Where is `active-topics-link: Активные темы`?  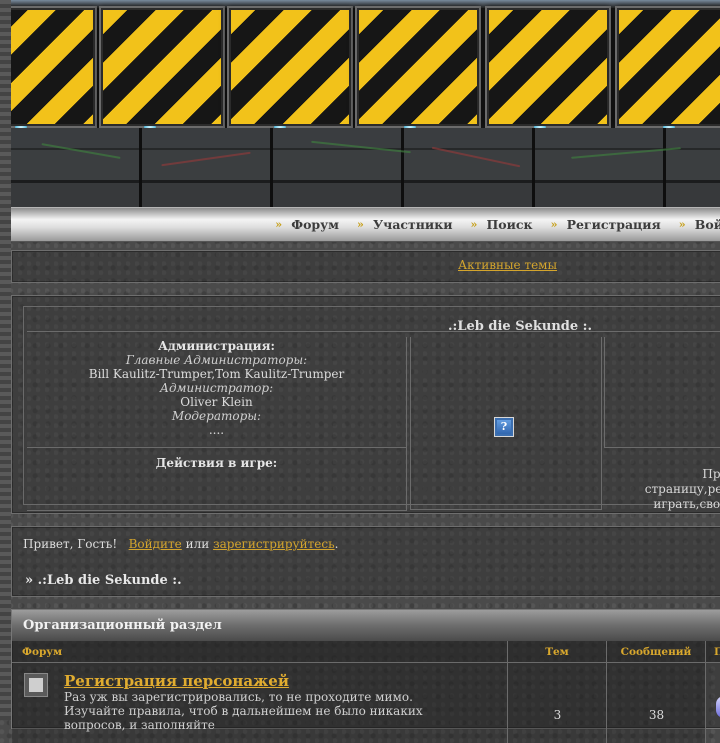
active-topics-link: Активные темы is located at coordinates (507, 265).